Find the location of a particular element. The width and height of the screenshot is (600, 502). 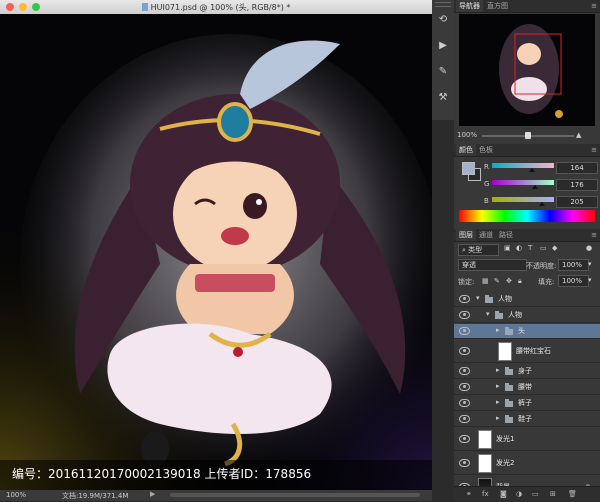

lock-brush-icon: ✎ is located at coordinates (497, 281).